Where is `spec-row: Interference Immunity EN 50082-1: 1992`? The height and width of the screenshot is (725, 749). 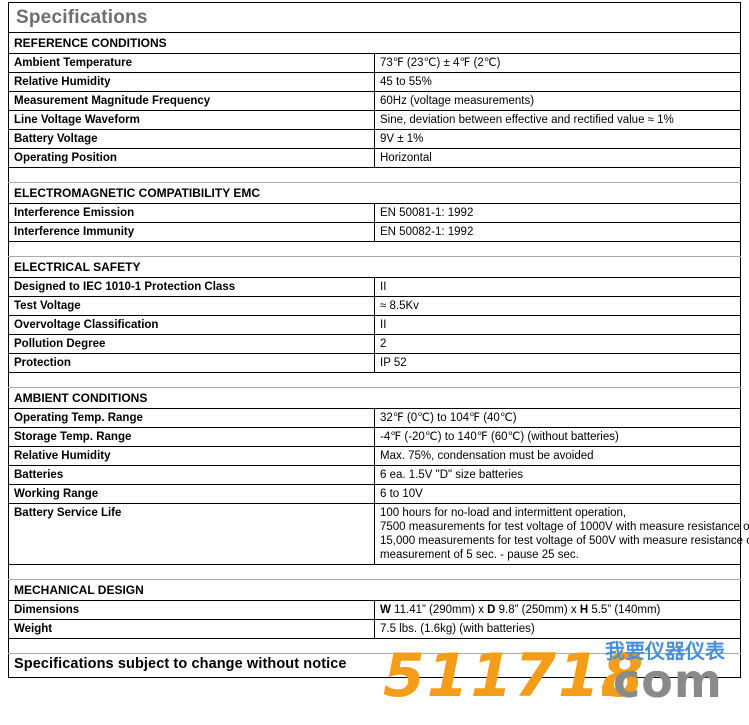 spec-row: Interference Immunity EN 50082-1: 1992 is located at coordinates (374, 232).